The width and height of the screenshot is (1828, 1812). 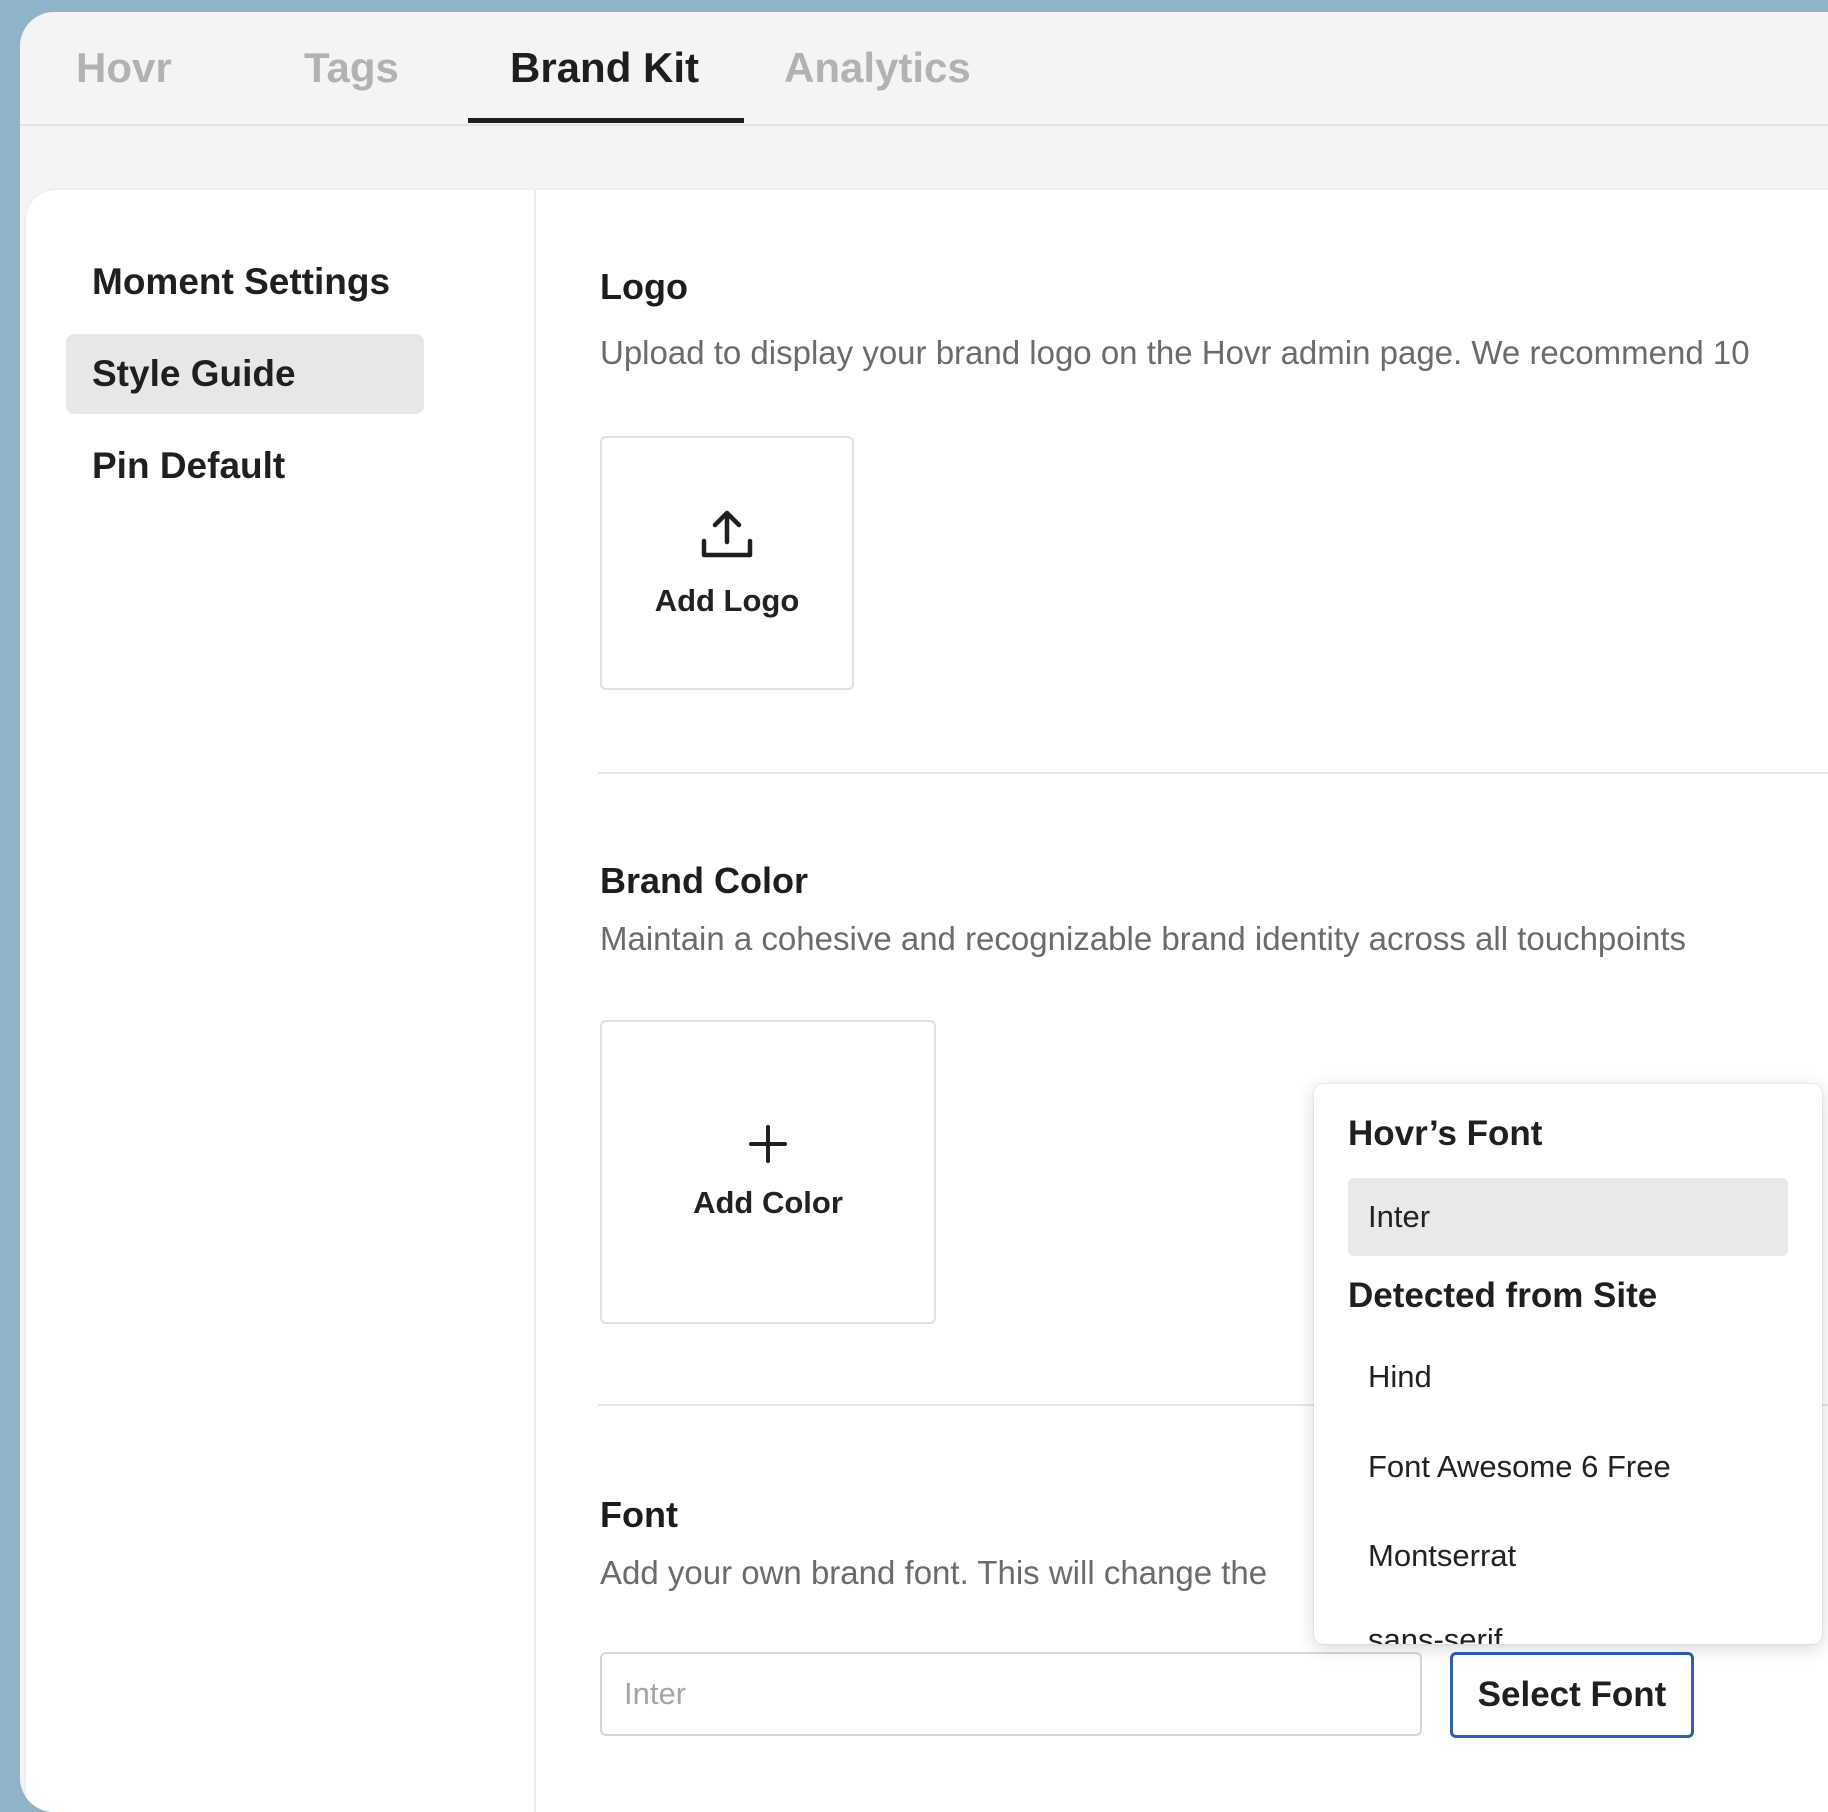 What do you see at coordinates (124, 69) in the screenshot?
I see `tab-hovr: Hovr` at bounding box center [124, 69].